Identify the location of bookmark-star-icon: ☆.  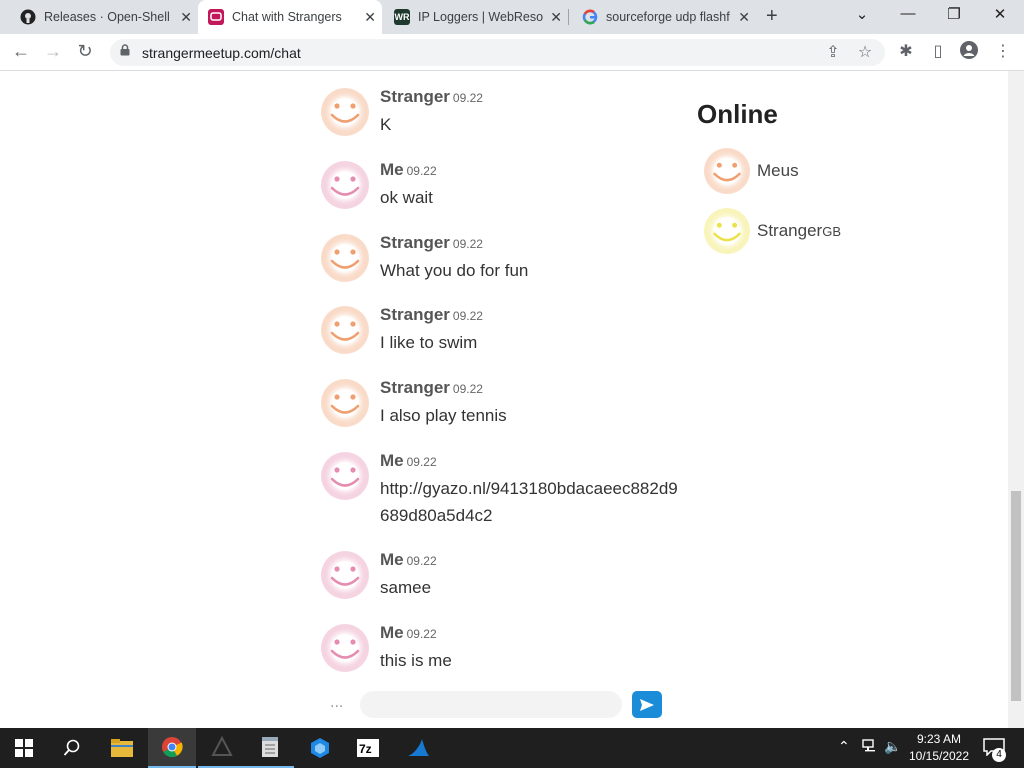
(865, 52).